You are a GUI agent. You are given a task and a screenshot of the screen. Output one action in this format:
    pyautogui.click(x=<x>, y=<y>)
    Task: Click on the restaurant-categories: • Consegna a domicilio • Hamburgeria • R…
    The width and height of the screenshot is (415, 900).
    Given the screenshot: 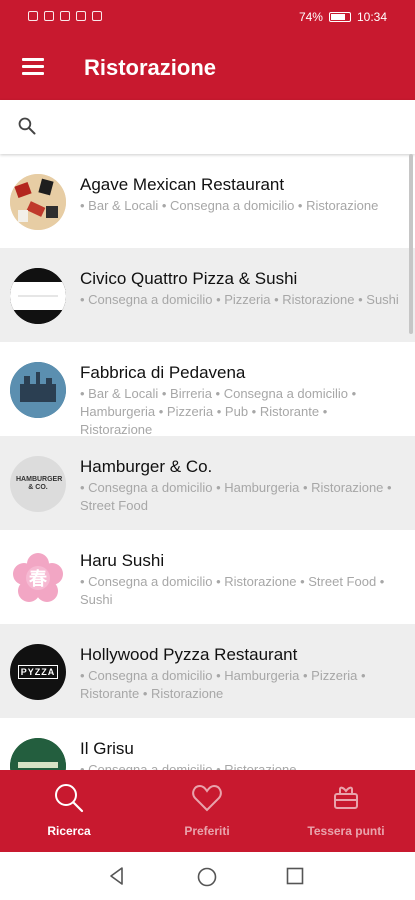 What is the action you would take?
    pyautogui.click(x=236, y=496)
    